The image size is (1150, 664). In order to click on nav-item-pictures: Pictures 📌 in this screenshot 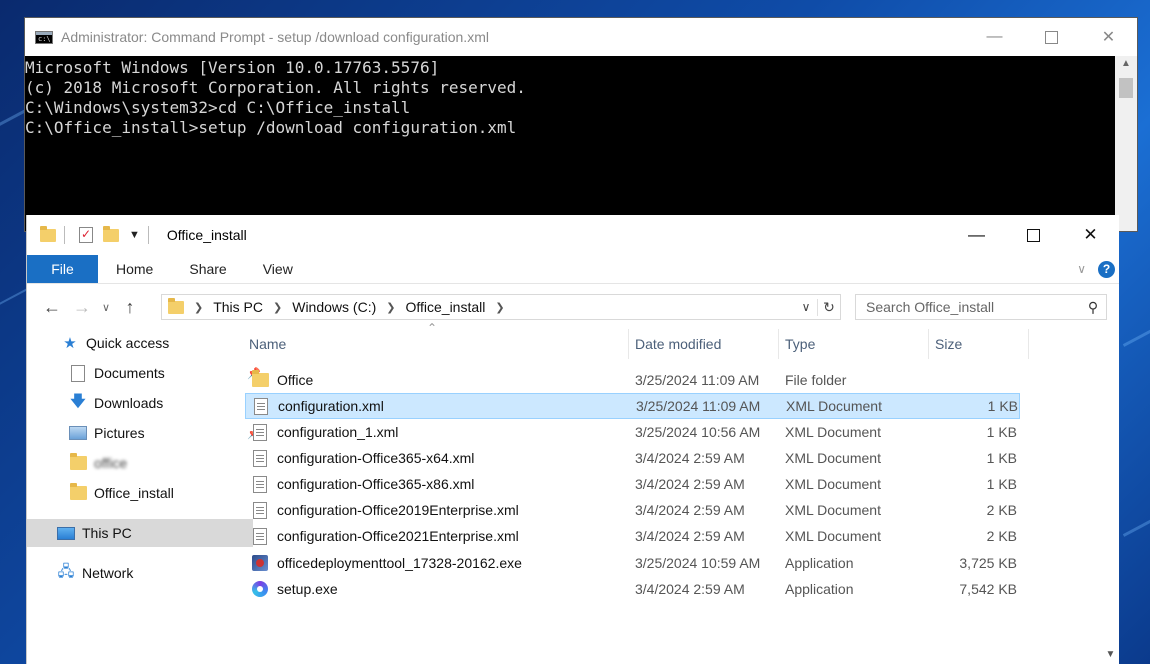, I will do `click(146, 433)`.